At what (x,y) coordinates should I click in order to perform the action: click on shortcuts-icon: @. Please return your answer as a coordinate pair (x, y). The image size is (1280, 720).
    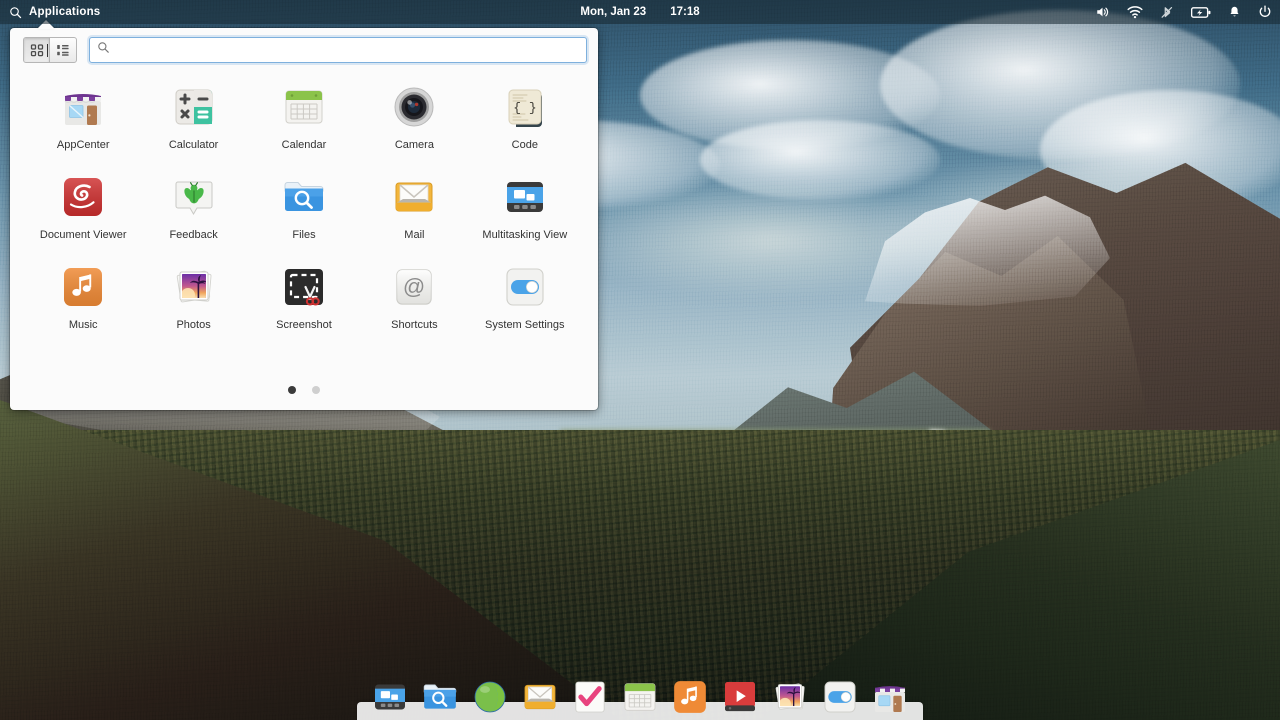
    Looking at the image, I should click on (414, 287).